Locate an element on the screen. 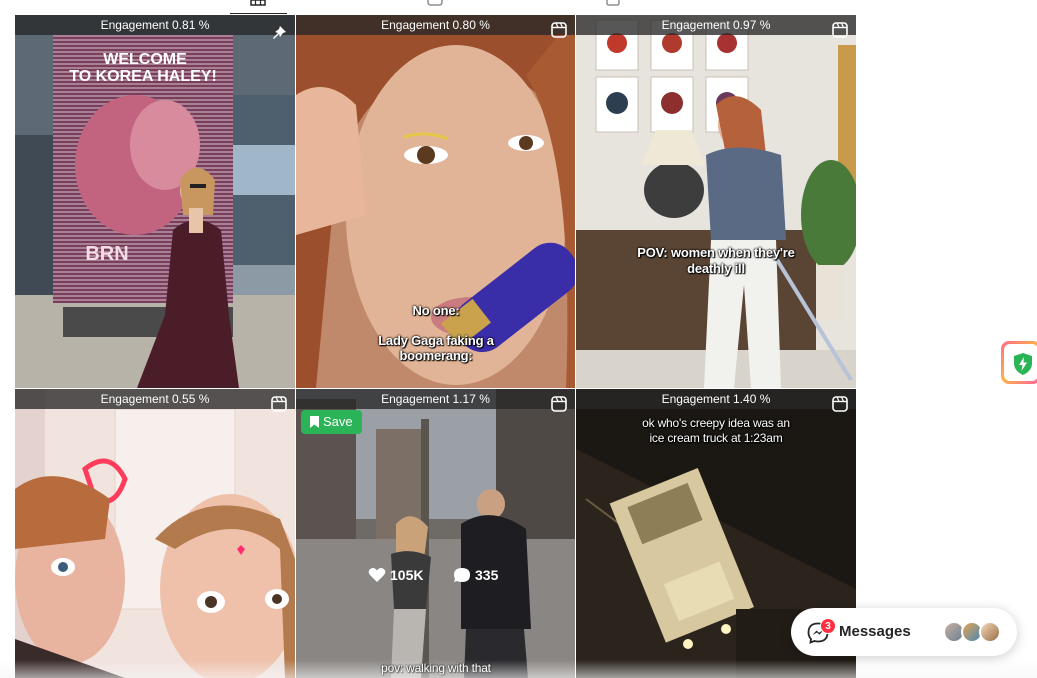 The image size is (1037, 678). active-tab-indicator is located at coordinates (258, 13).